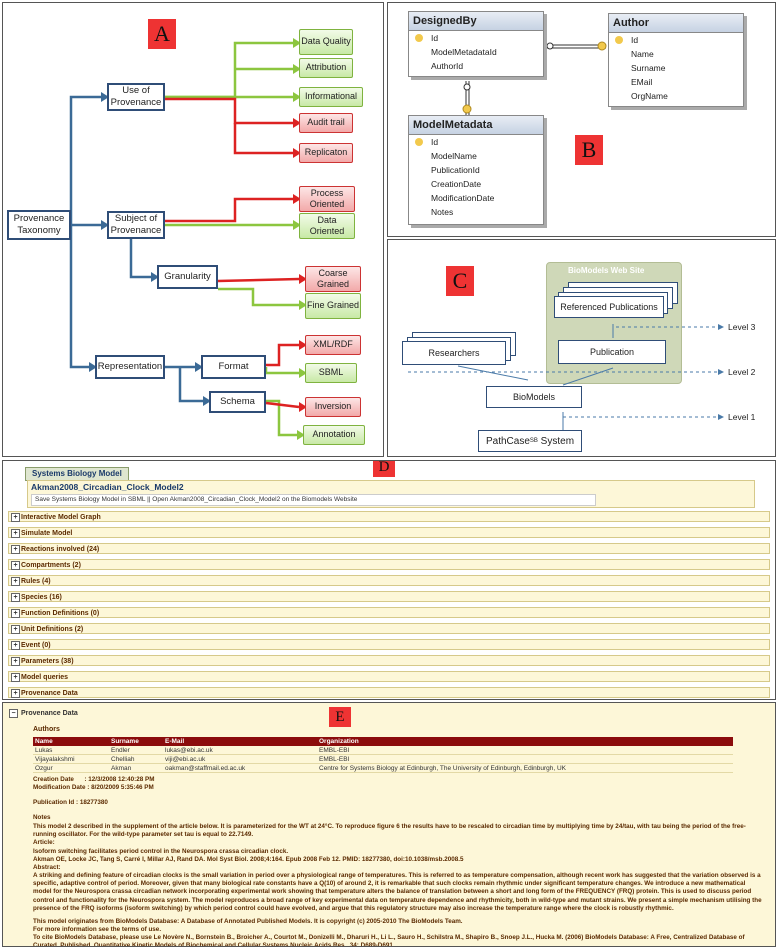 This screenshot has height=949, width=778. What do you see at coordinates (742, 417) in the screenshot?
I see `level-1-label: Level 1` at bounding box center [742, 417].